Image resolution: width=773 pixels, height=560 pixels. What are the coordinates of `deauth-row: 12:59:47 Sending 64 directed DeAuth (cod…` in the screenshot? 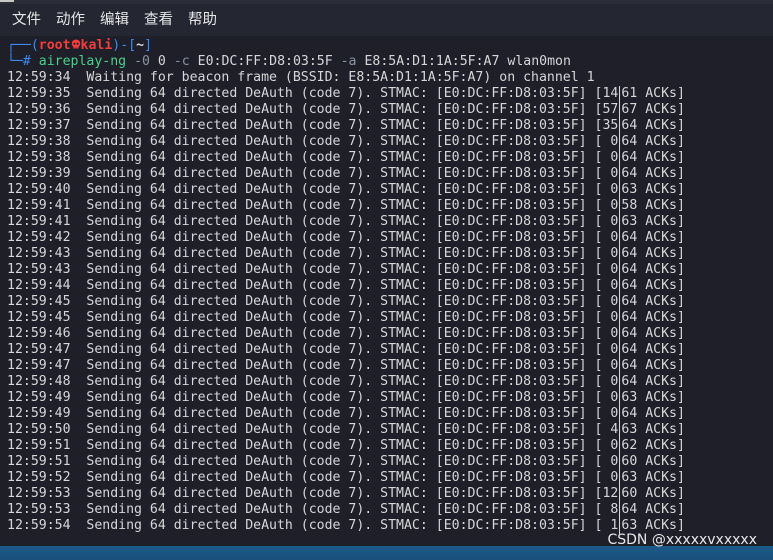 It's located at (386, 350).